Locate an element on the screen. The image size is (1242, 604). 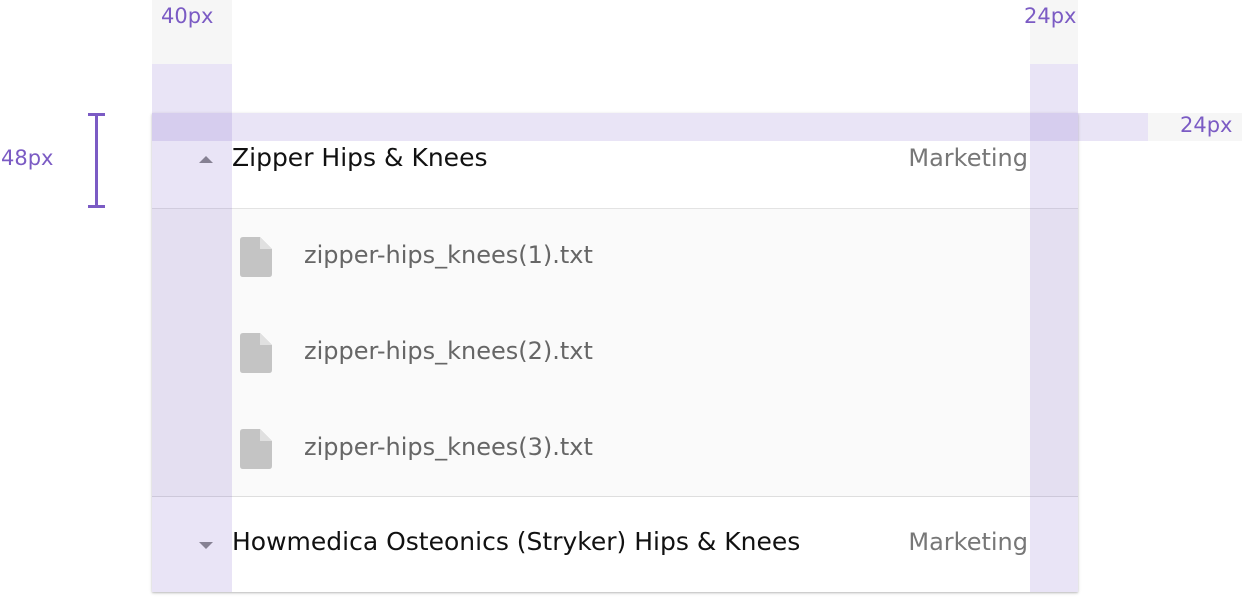
group-title: Zipper Hips & Knees is located at coordinates (360, 157).